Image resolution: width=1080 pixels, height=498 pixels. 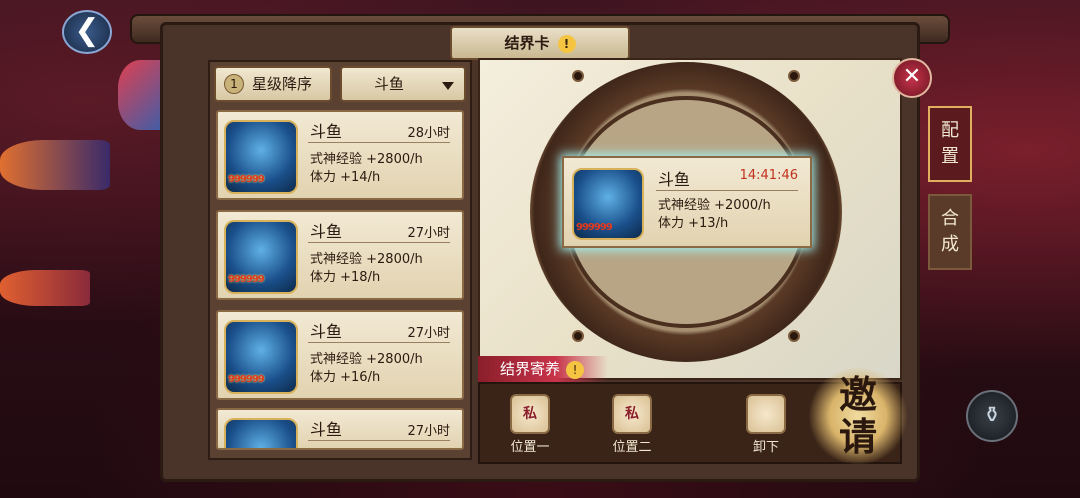 What do you see at coordinates (448, 86) in the screenshot?
I see `chevron-down-icon` at bounding box center [448, 86].